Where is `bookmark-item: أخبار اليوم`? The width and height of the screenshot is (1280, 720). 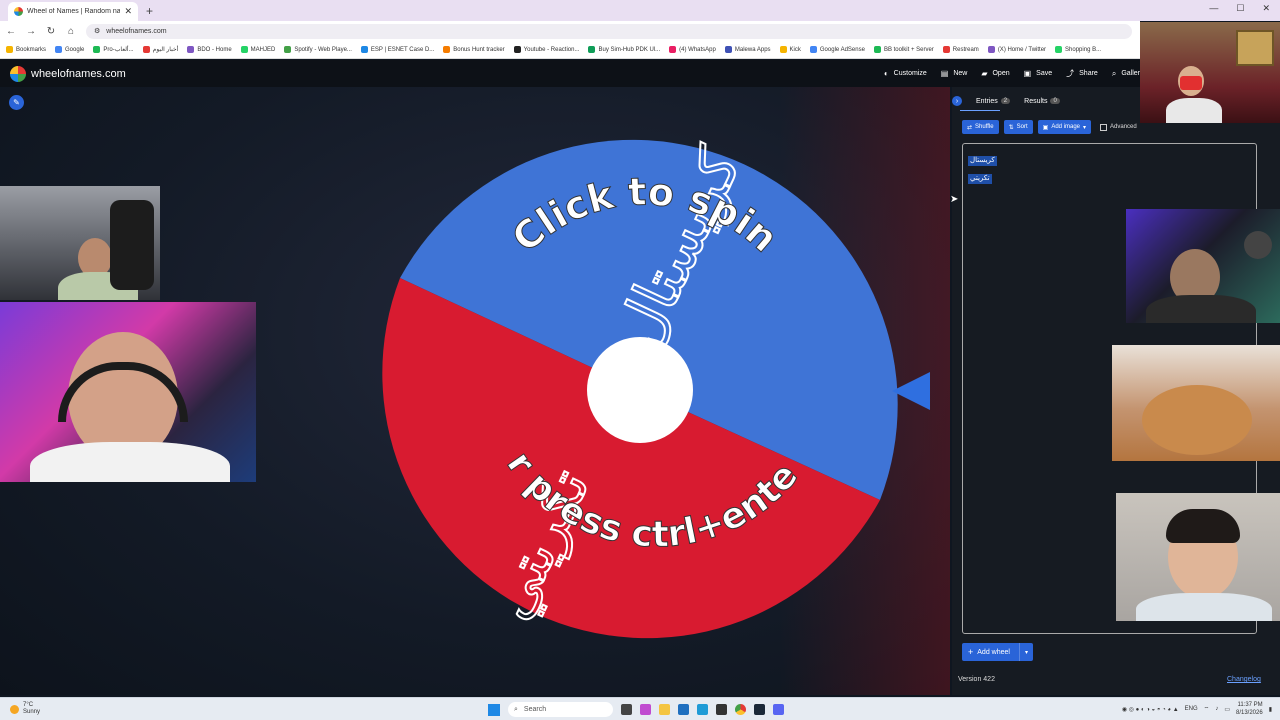
bookmark-item: أخبار اليوم is located at coordinates (160, 49).